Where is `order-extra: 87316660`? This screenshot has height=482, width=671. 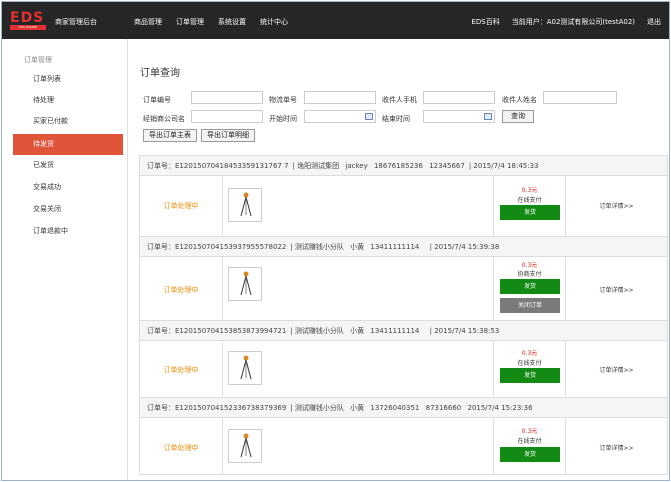
order-extra: 87316660 is located at coordinates (443, 408).